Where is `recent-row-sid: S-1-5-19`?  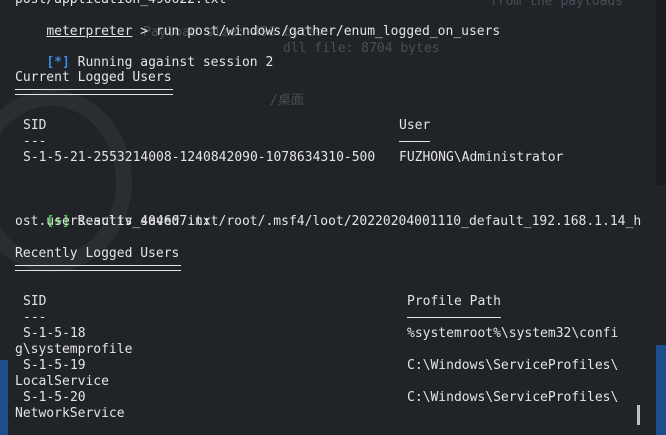 recent-row-sid: S-1-5-19 is located at coordinates (54, 365).